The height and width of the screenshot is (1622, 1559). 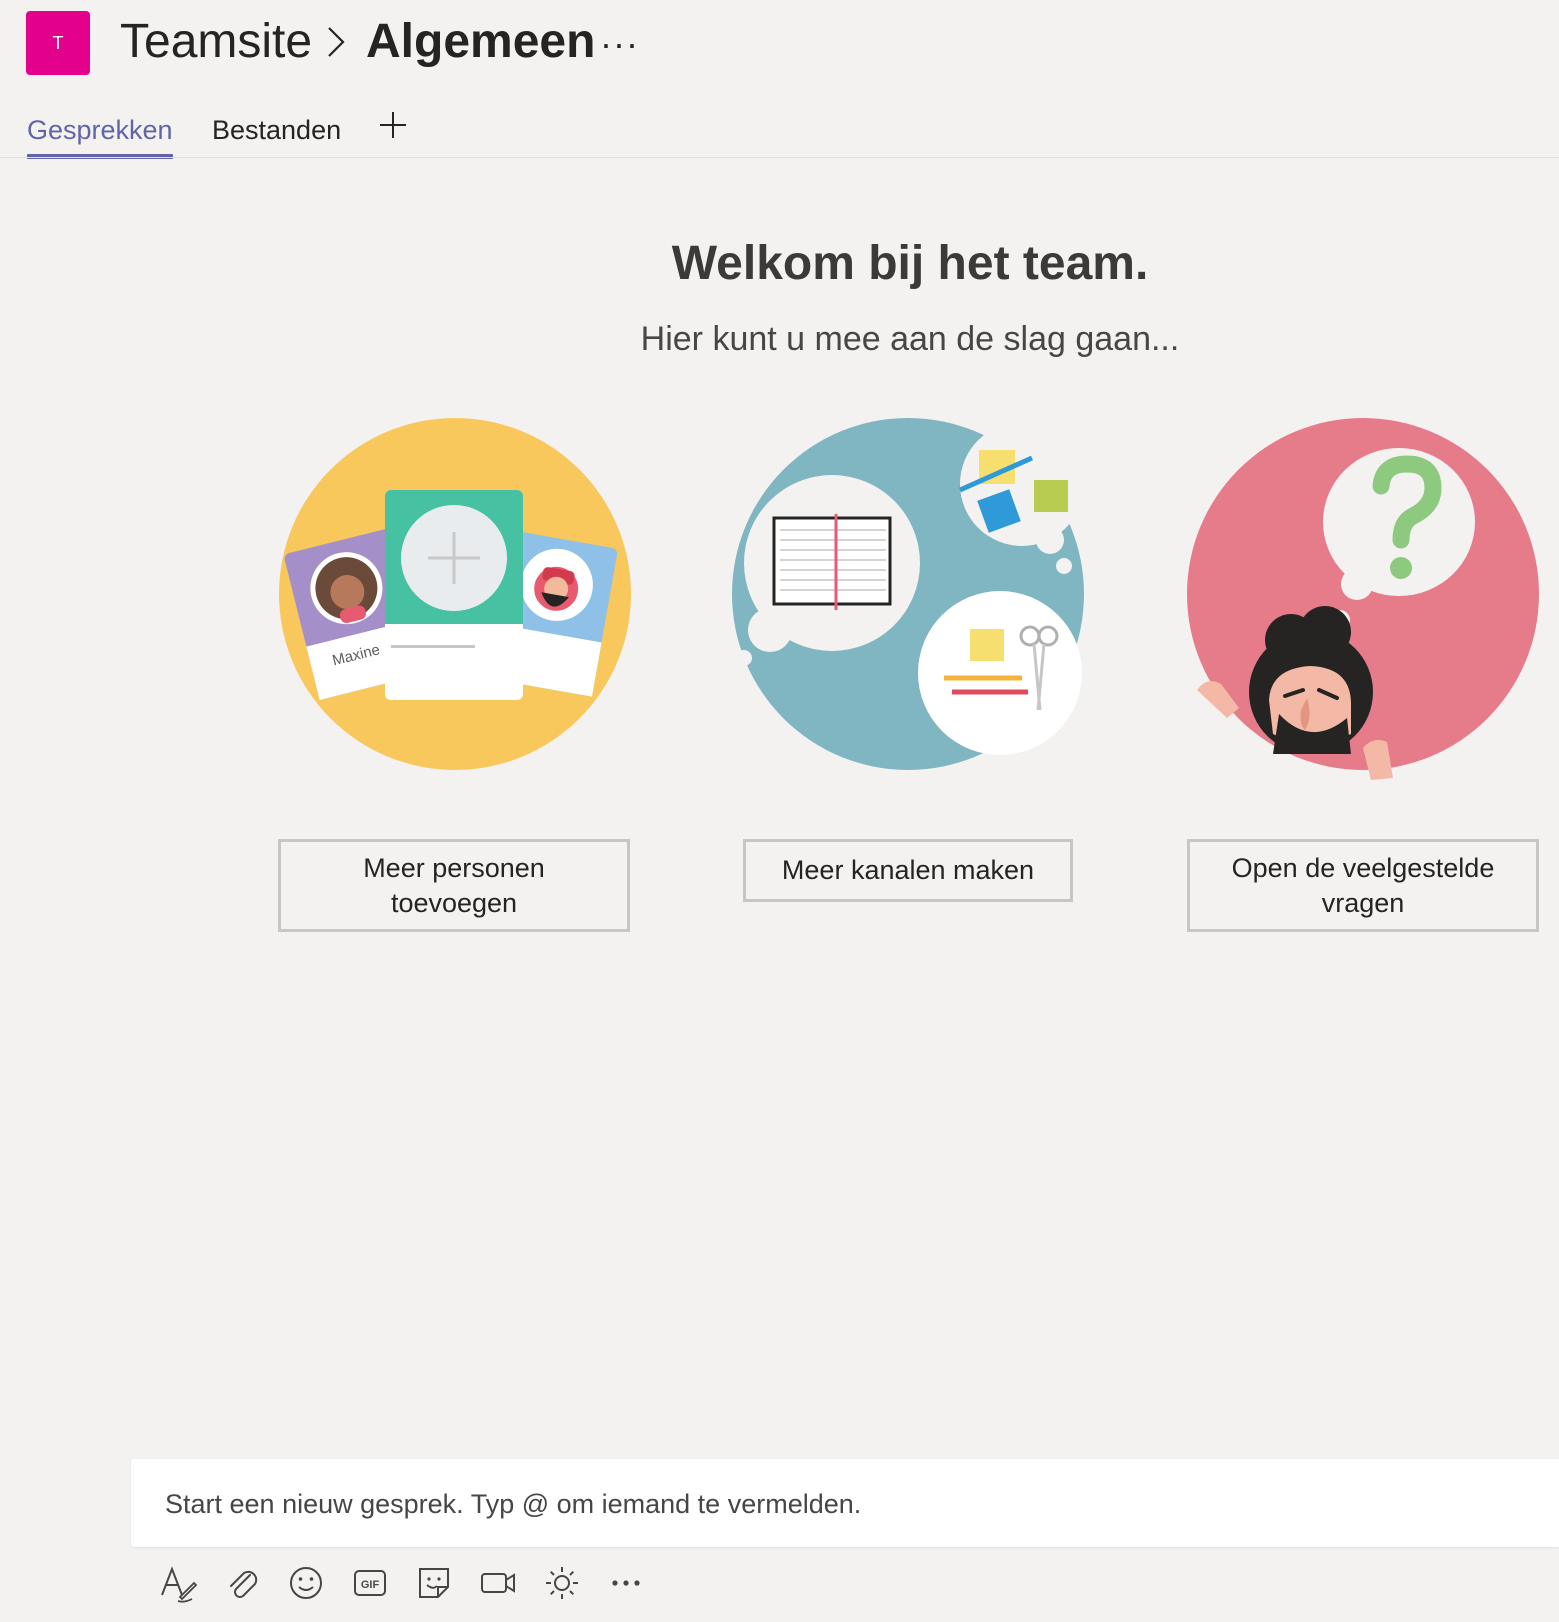 I want to click on meet-now-icon, so click(x=498, y=1583).